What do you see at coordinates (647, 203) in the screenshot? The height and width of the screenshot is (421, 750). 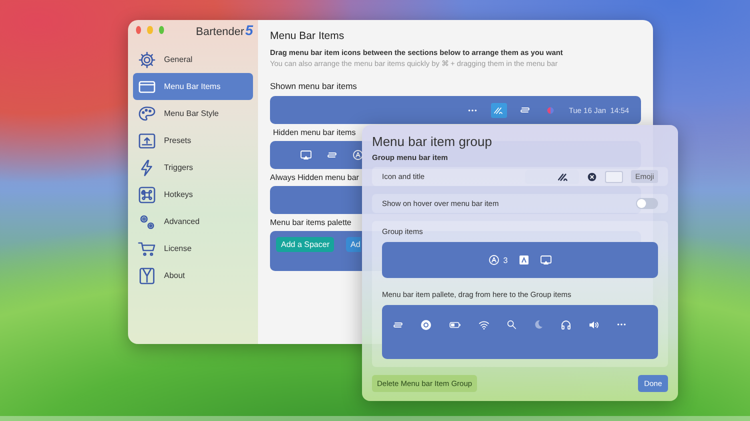 I see `toggle-switch` at bounding box center [647, 203].